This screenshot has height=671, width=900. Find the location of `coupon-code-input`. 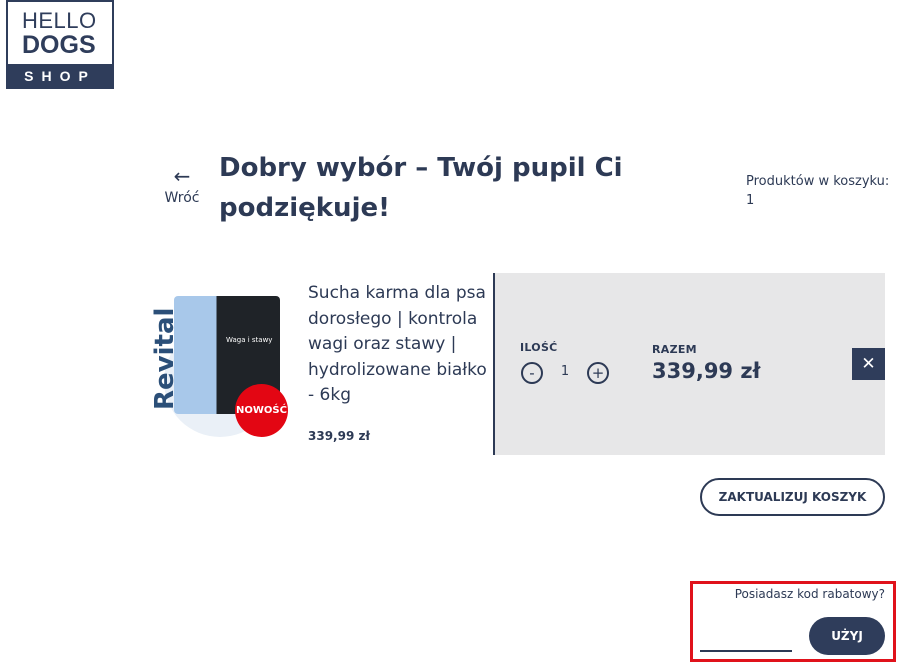

coupon-code-input is located at coordinates (746, 636).